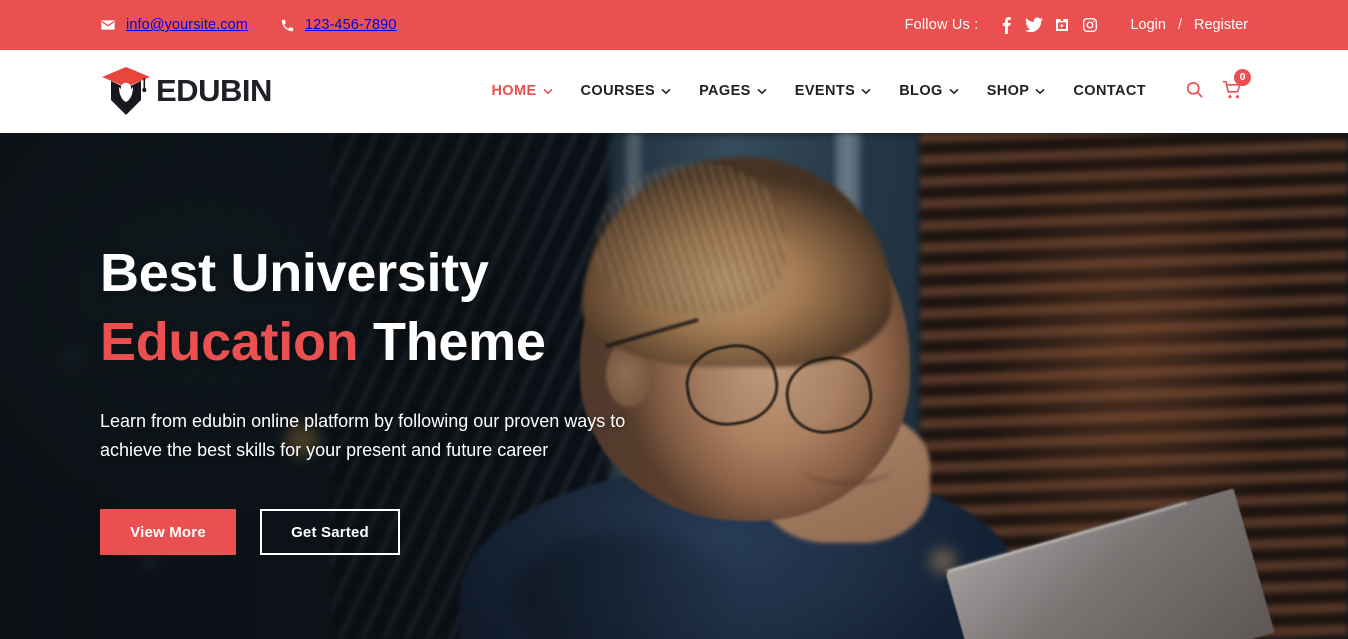  I want to click on search-button, so click(1194, 91).